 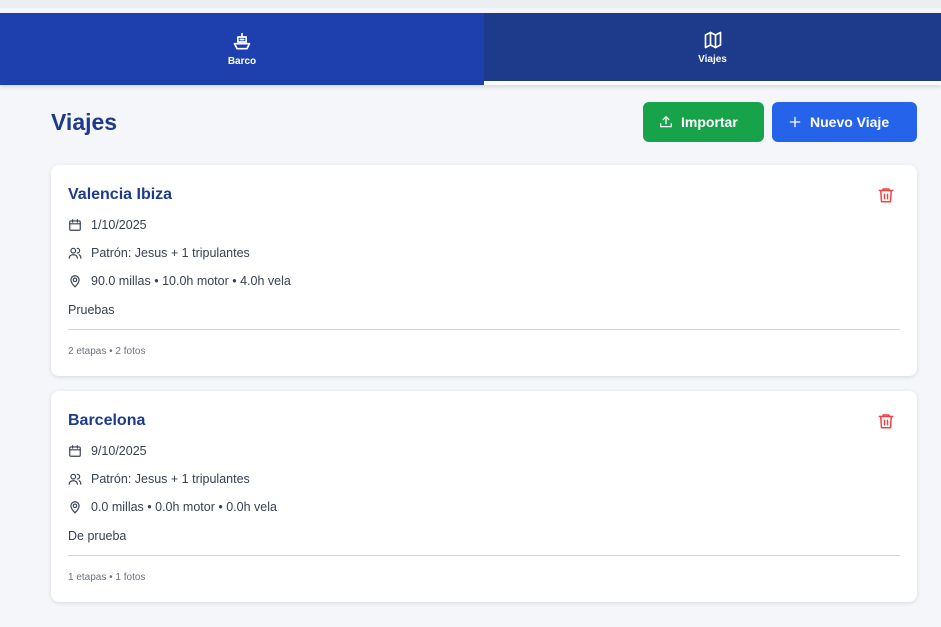 I want to click on tab-barco-label: Barco, so click(x=242, y=61).